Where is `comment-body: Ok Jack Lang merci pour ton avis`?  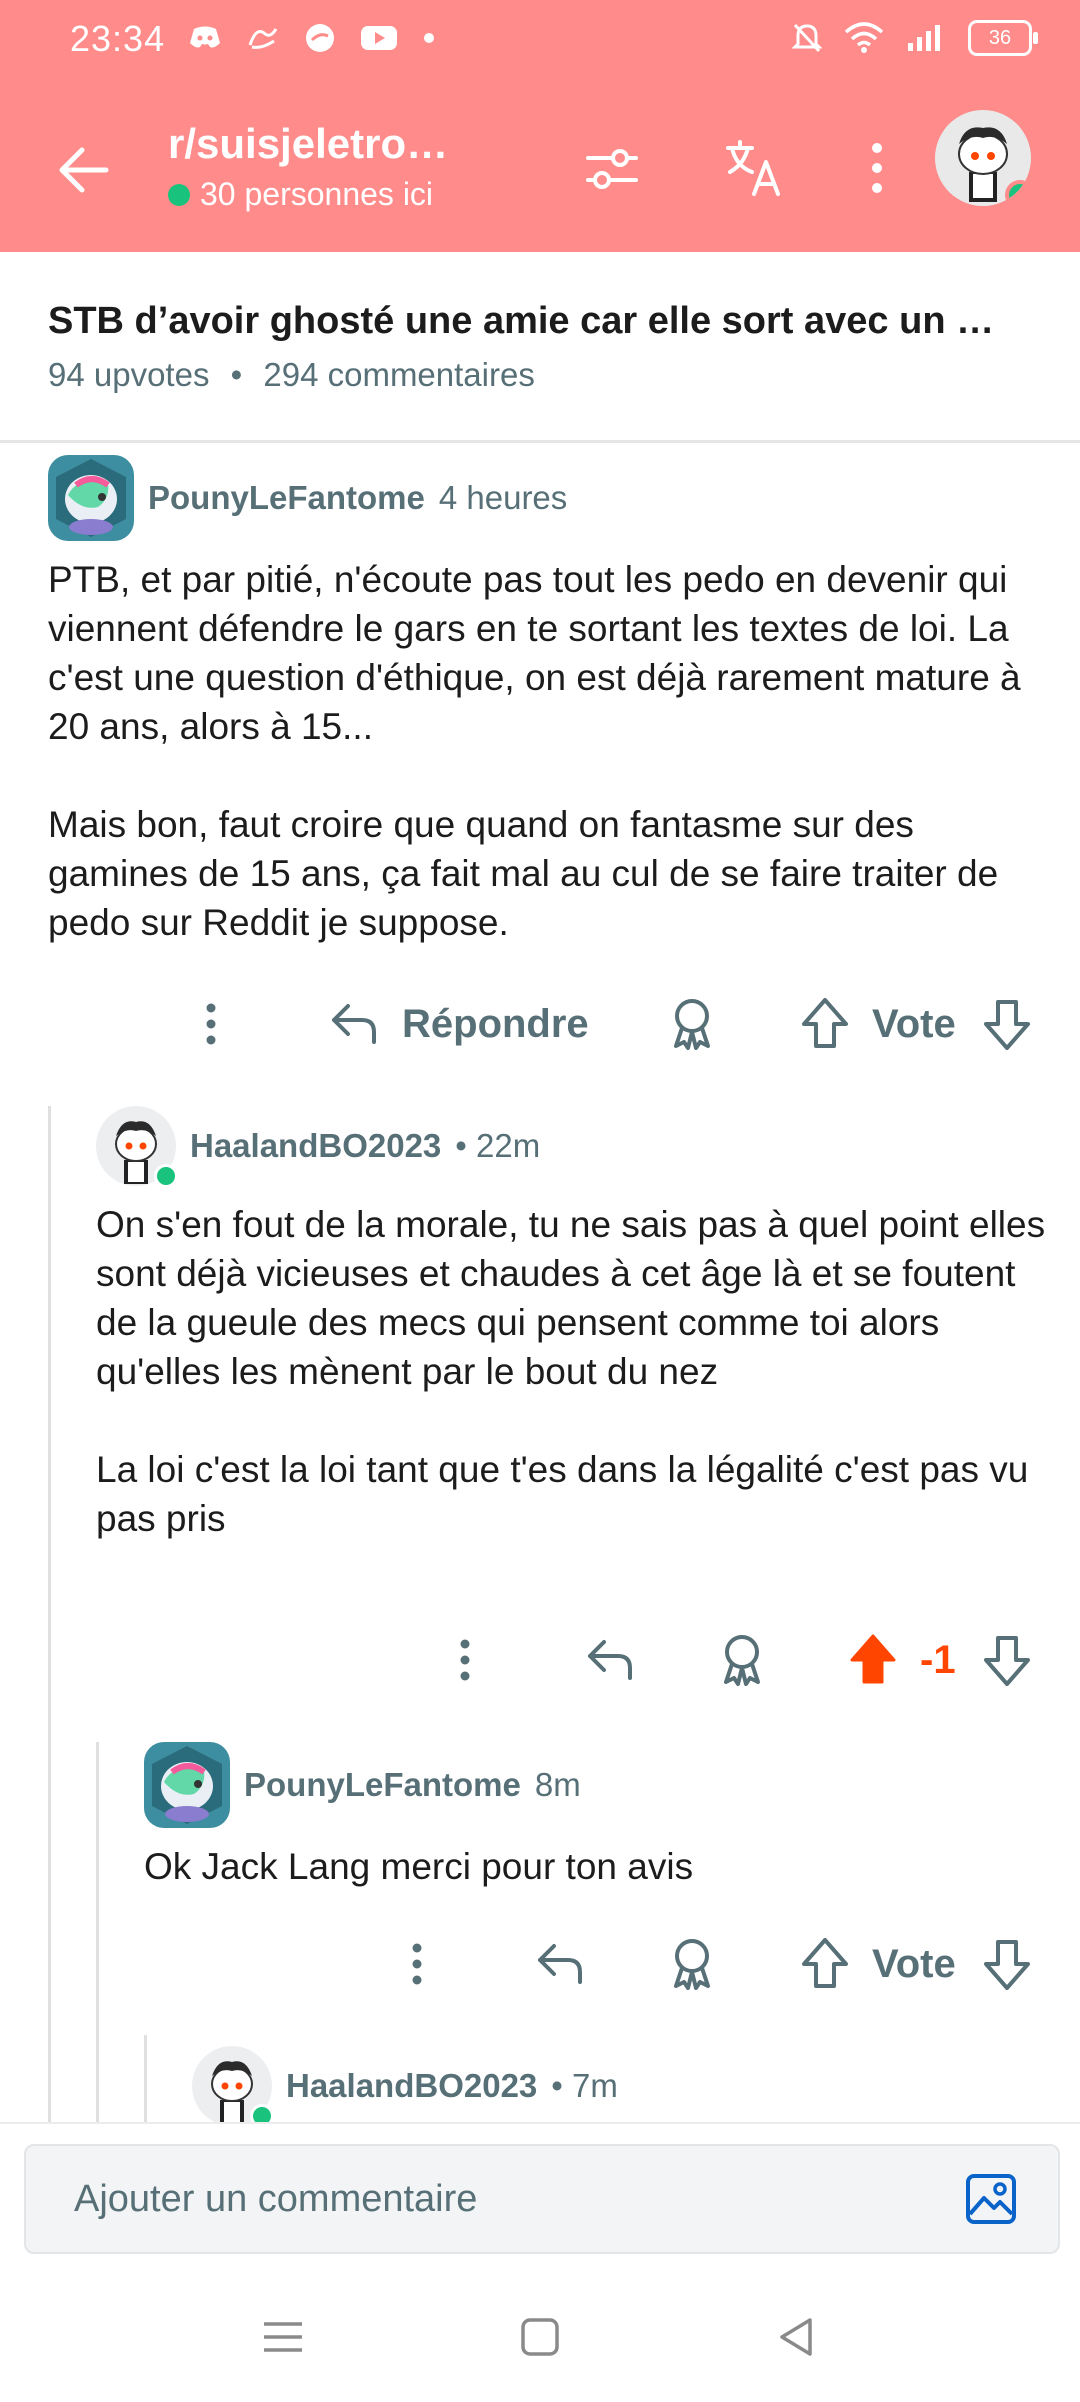 comment-body: Ok Jack Lang merci pour ton avis is located at coordinates (600, 1866).